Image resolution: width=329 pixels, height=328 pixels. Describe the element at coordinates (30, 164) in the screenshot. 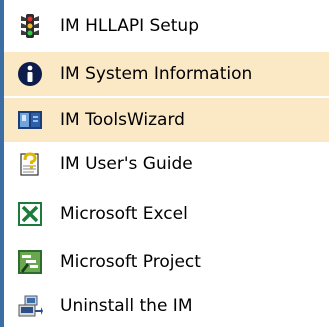

I see `help-guide-icon` at that location.